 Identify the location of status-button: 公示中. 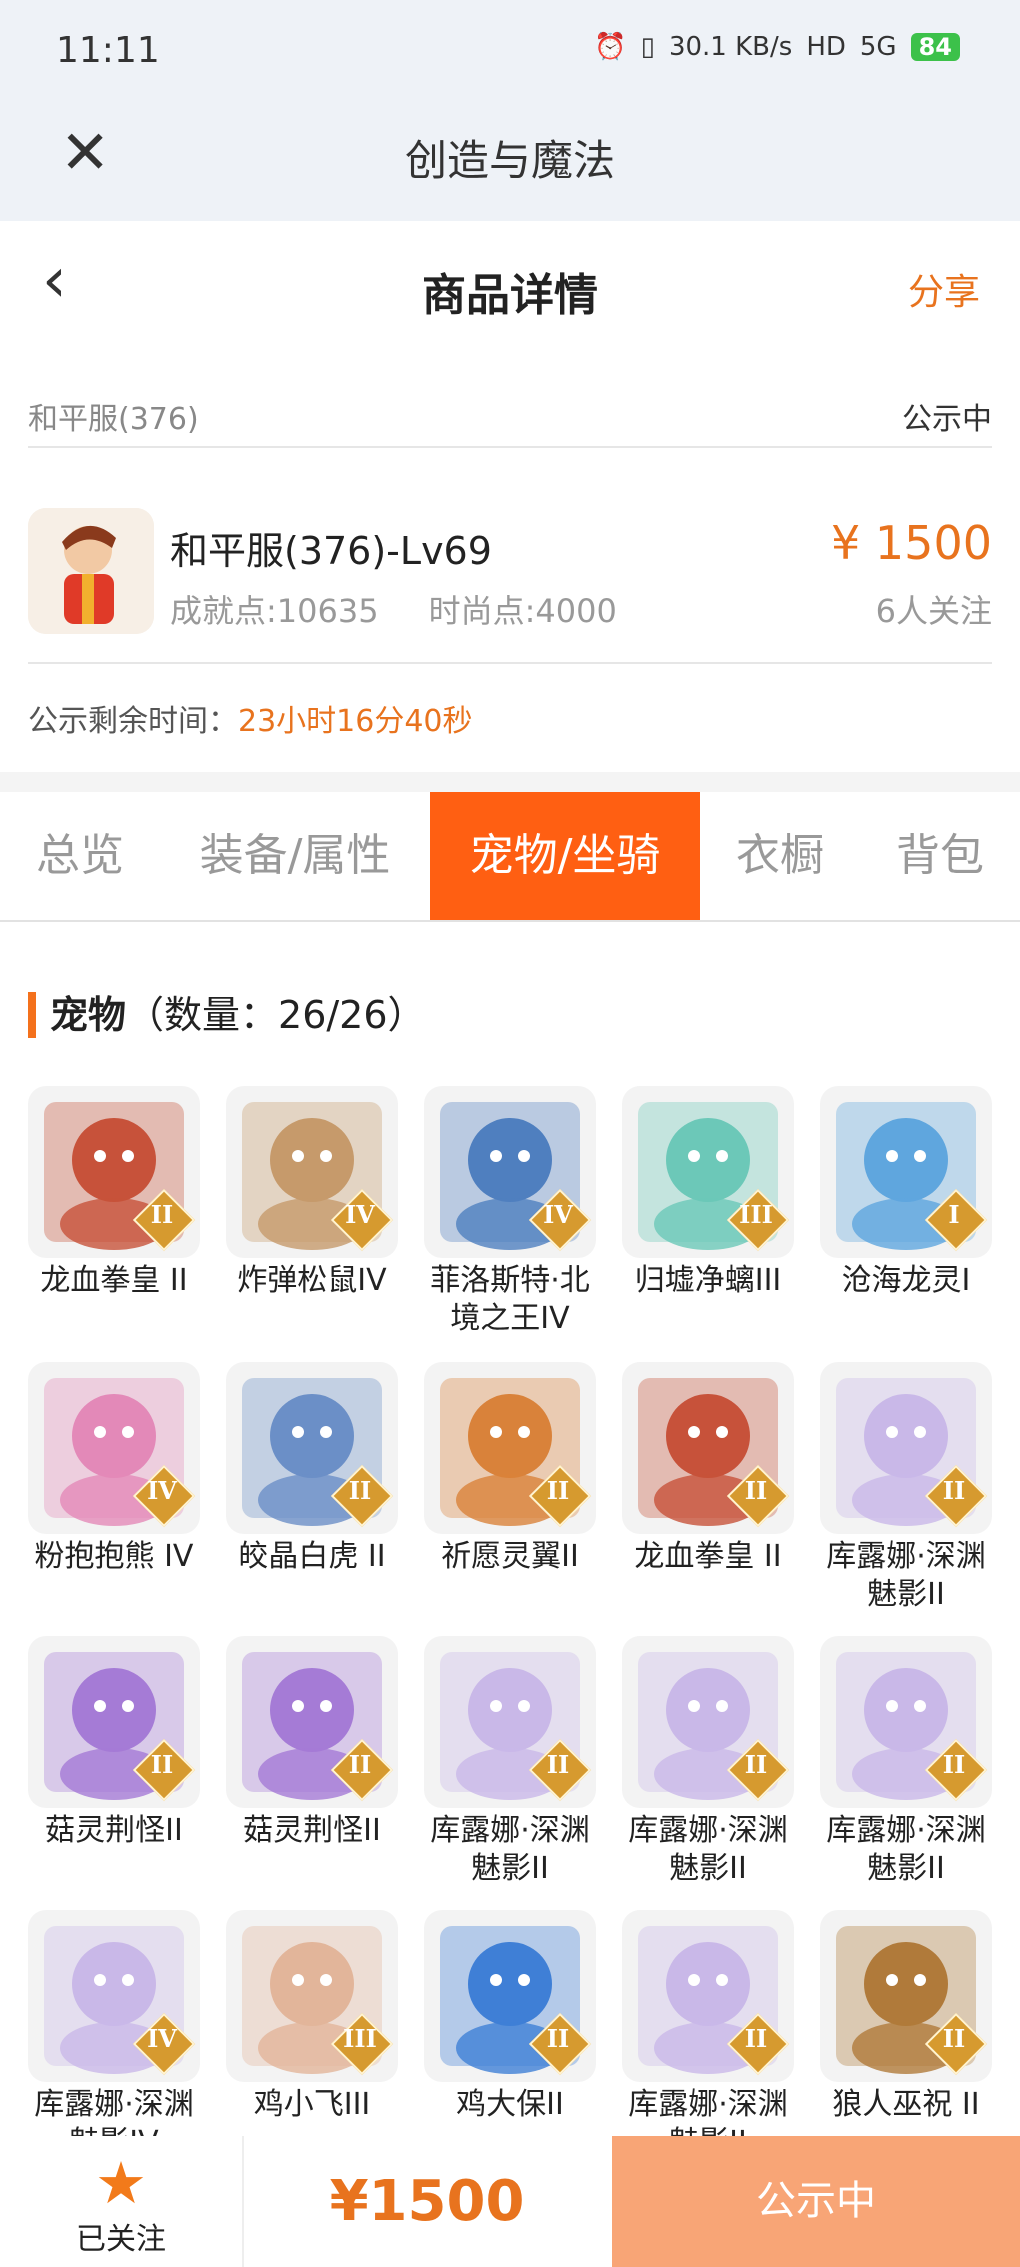
(816, 2201).